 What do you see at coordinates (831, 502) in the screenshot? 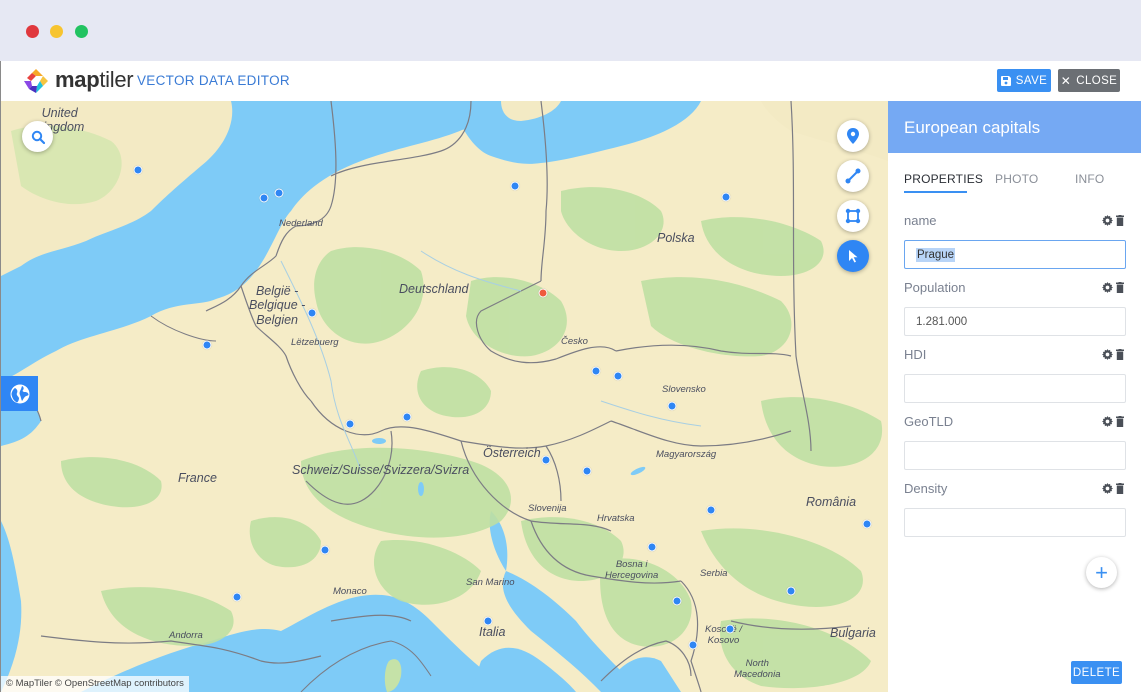
I see `map-label: România` at bounding box center [831, 502].